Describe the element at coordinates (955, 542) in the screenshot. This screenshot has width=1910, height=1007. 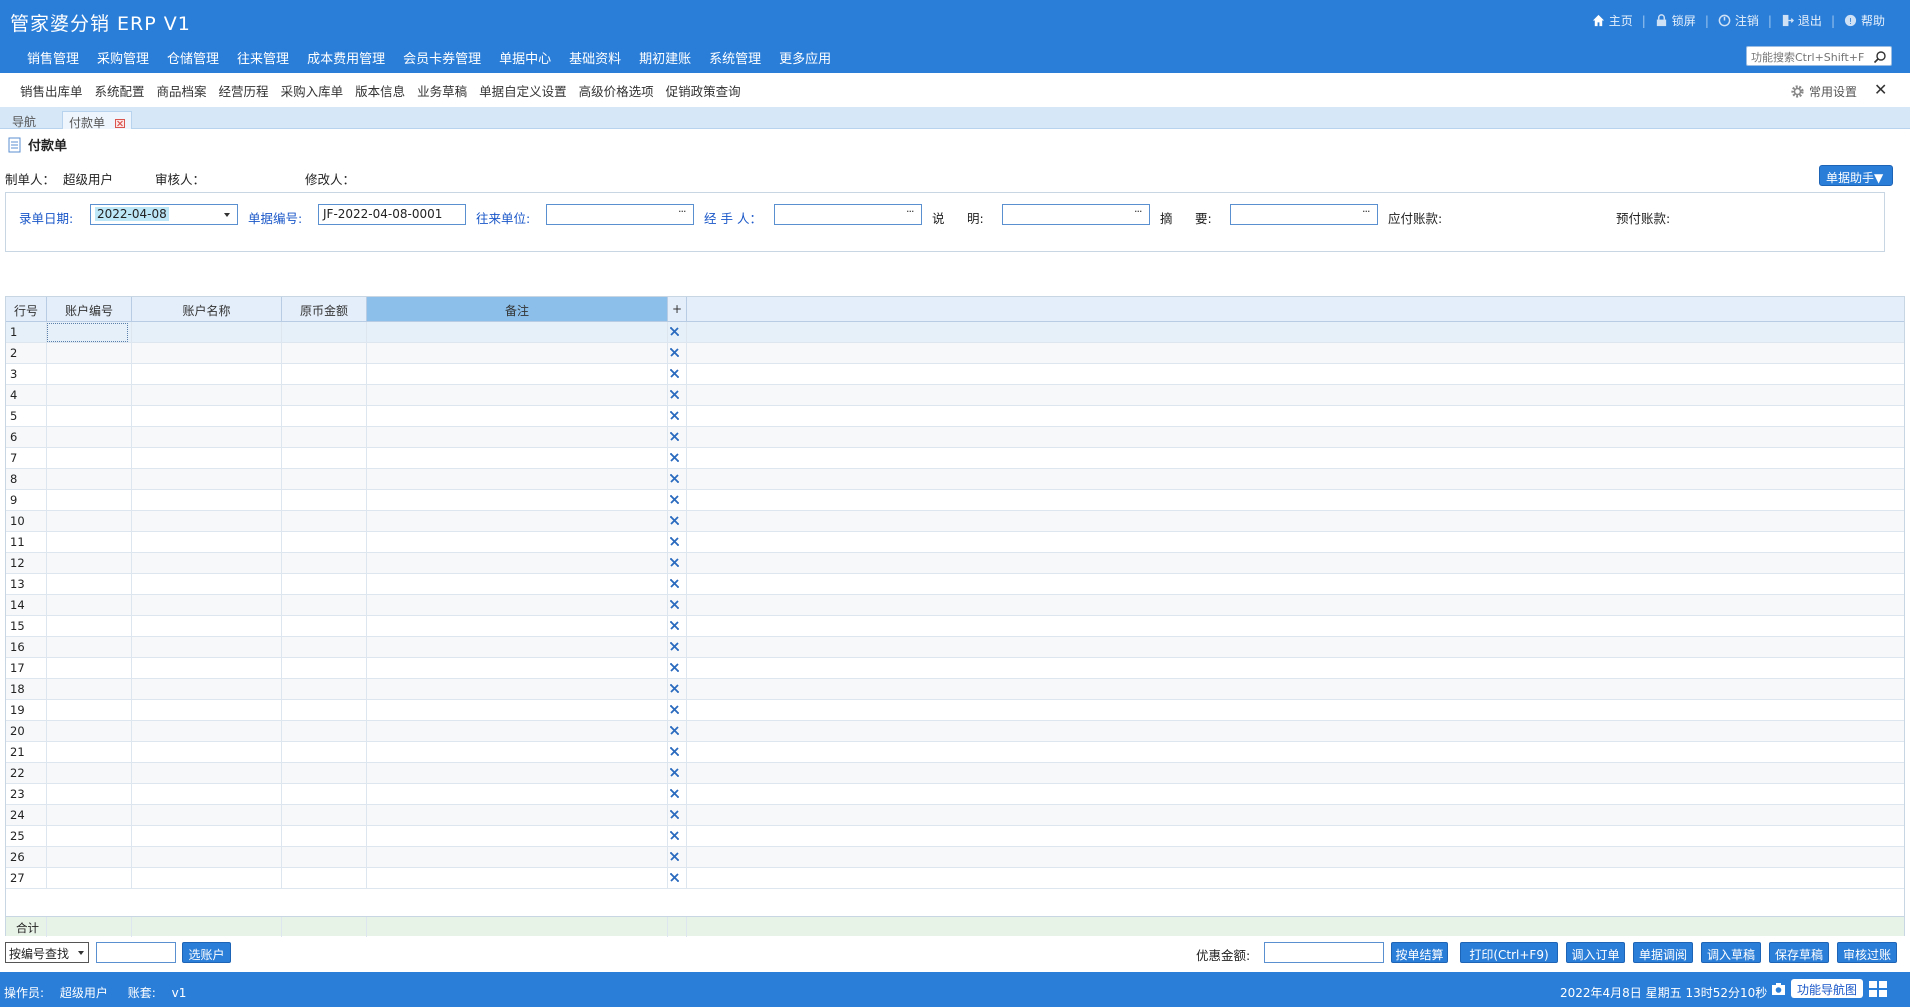
I see `table-row: 11` at that location.